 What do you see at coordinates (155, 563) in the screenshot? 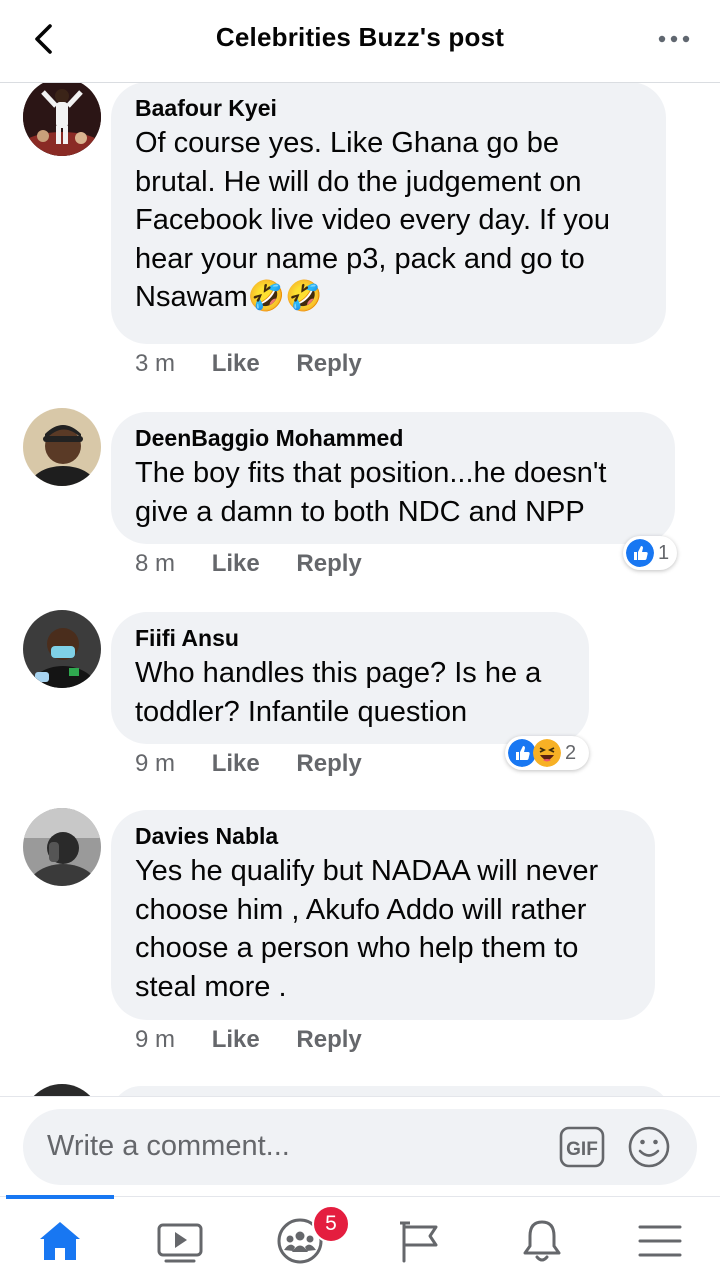
I see `comment-time: 8 m` at bounding box center [155, 563].